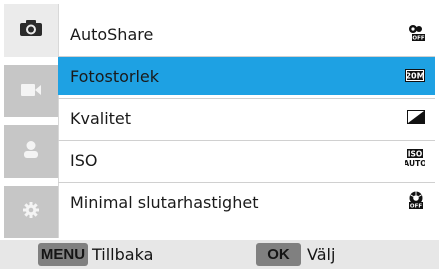 This screenshot has width=439, height=269. Describe the element at coordinates (415, 154) in the screenshot. I see `iso-text: ISO` at that location.